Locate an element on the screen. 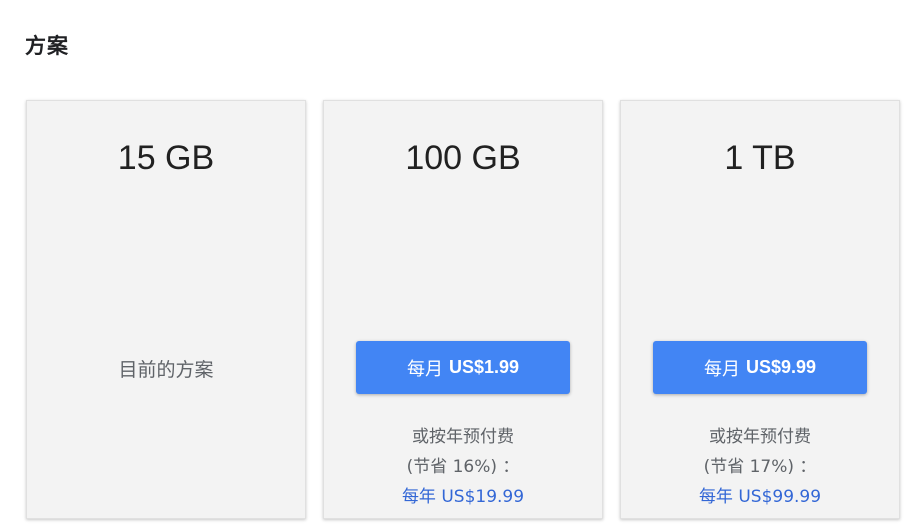 The height and width of the screenshot is (532, 909). annual-prepay-info: 或按年预付费 (节省 17%) ： 每年 US$99.99 is located at coordinates (760, 467).